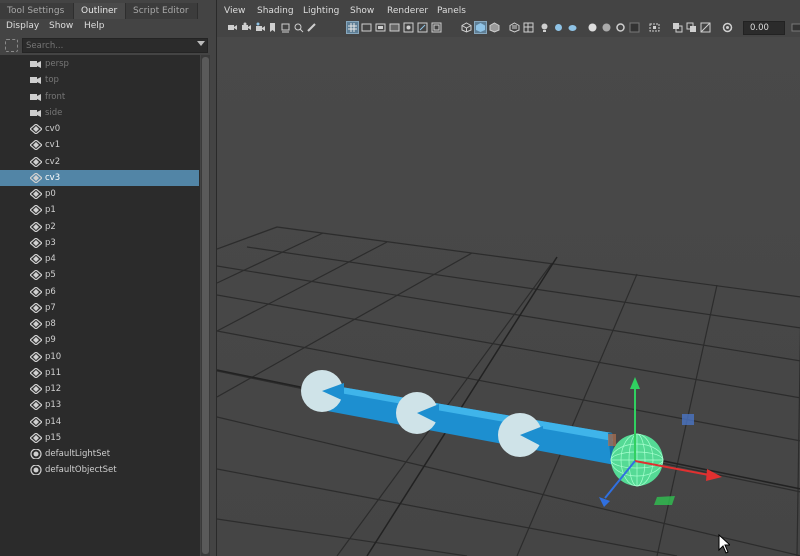 This screenshot has height=556, width=800. I want to click on search-input, so click(115, 45).